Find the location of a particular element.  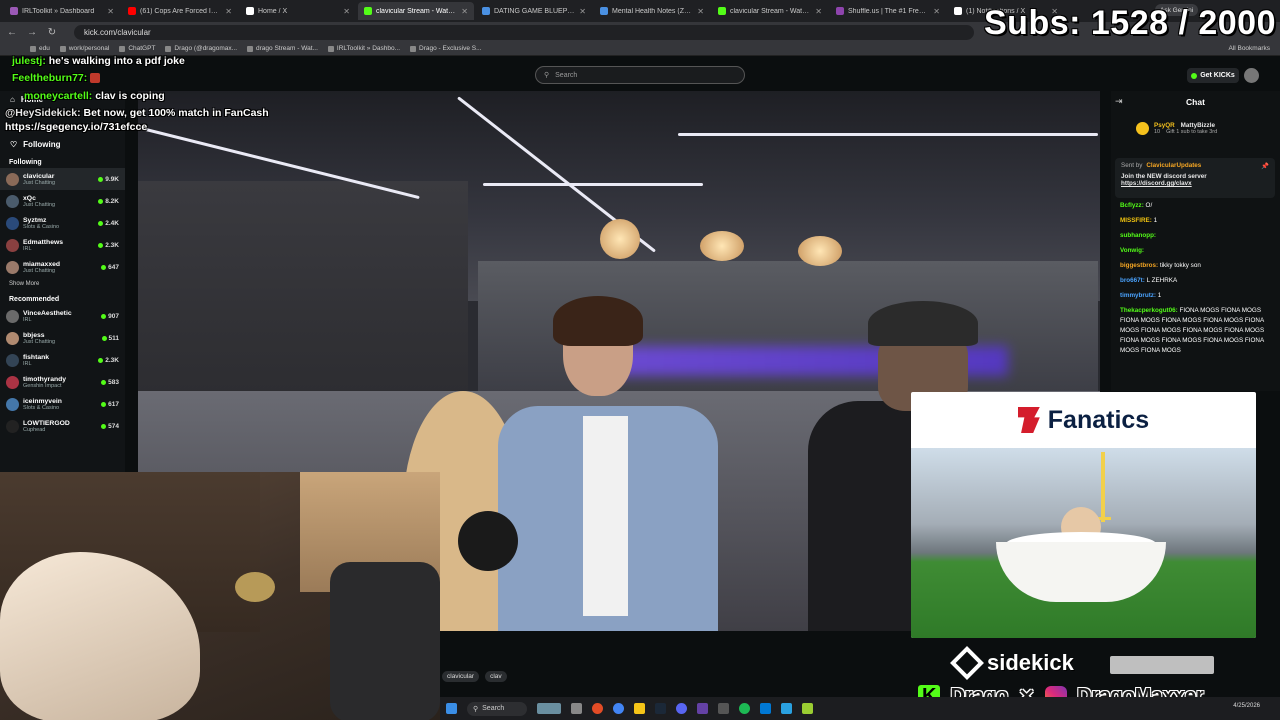

get-kicks-button: Get KICKs is located at coordinates (1213, 75).